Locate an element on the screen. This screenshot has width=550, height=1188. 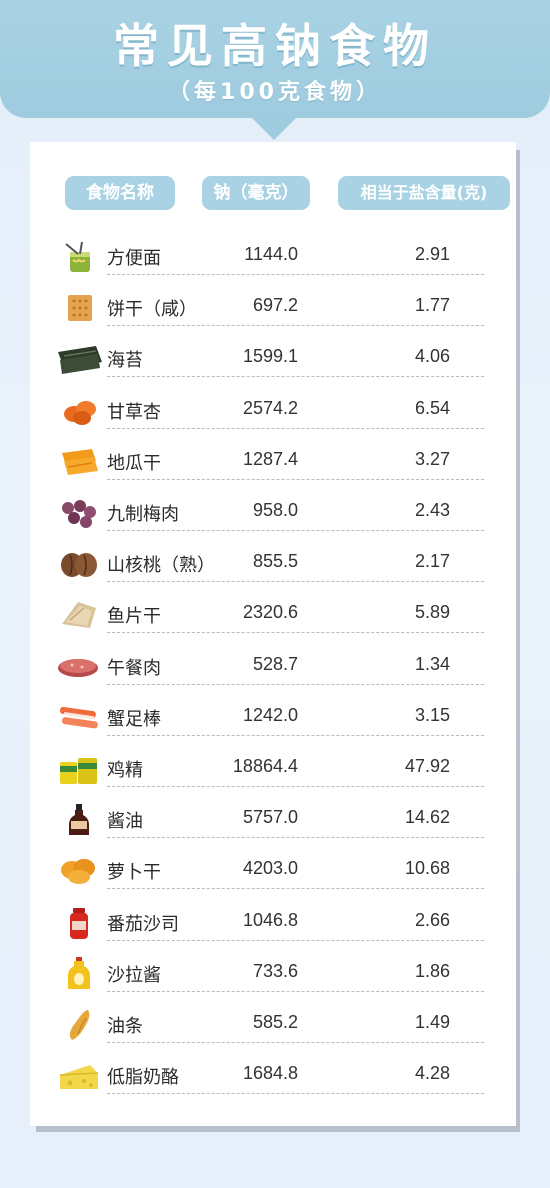
table-row: 方便面 1144.0 2.91 is located at coordinates (273, 259).